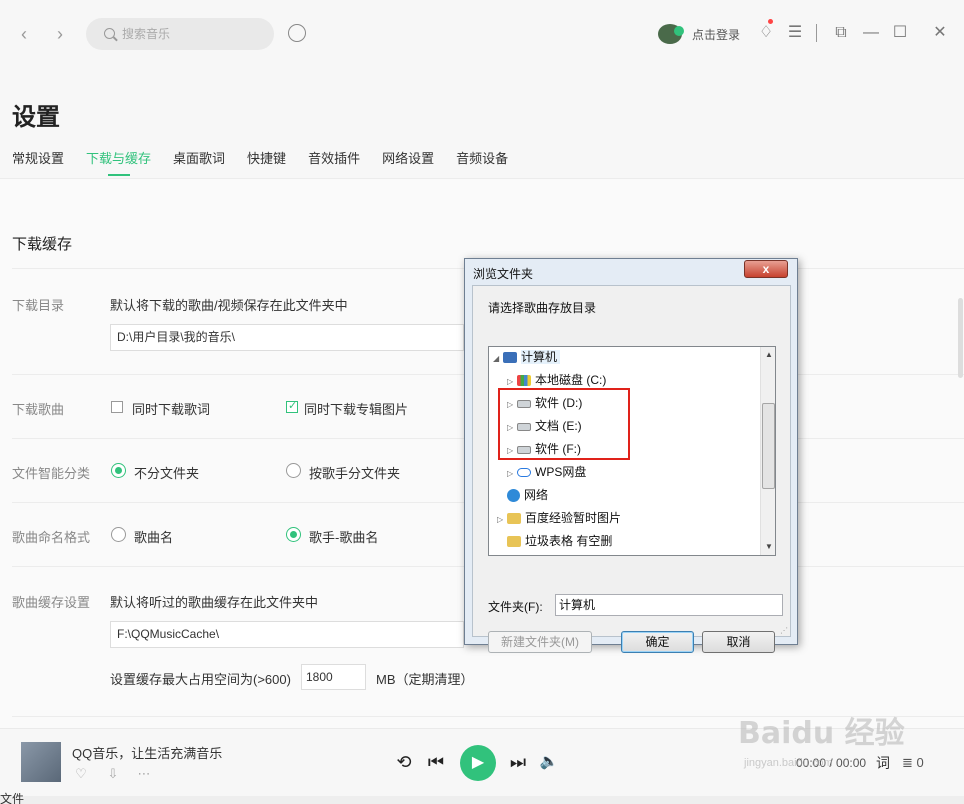  What do you see at coordinates (478, 763) in the screenshot?
I see `play-button: ▶` at bounding box center [478, 763].